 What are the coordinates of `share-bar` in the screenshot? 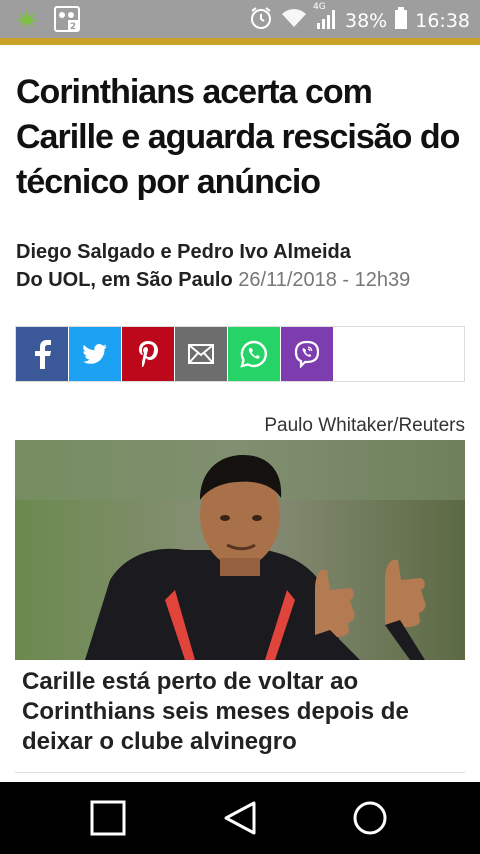 It's located at (240, 354).